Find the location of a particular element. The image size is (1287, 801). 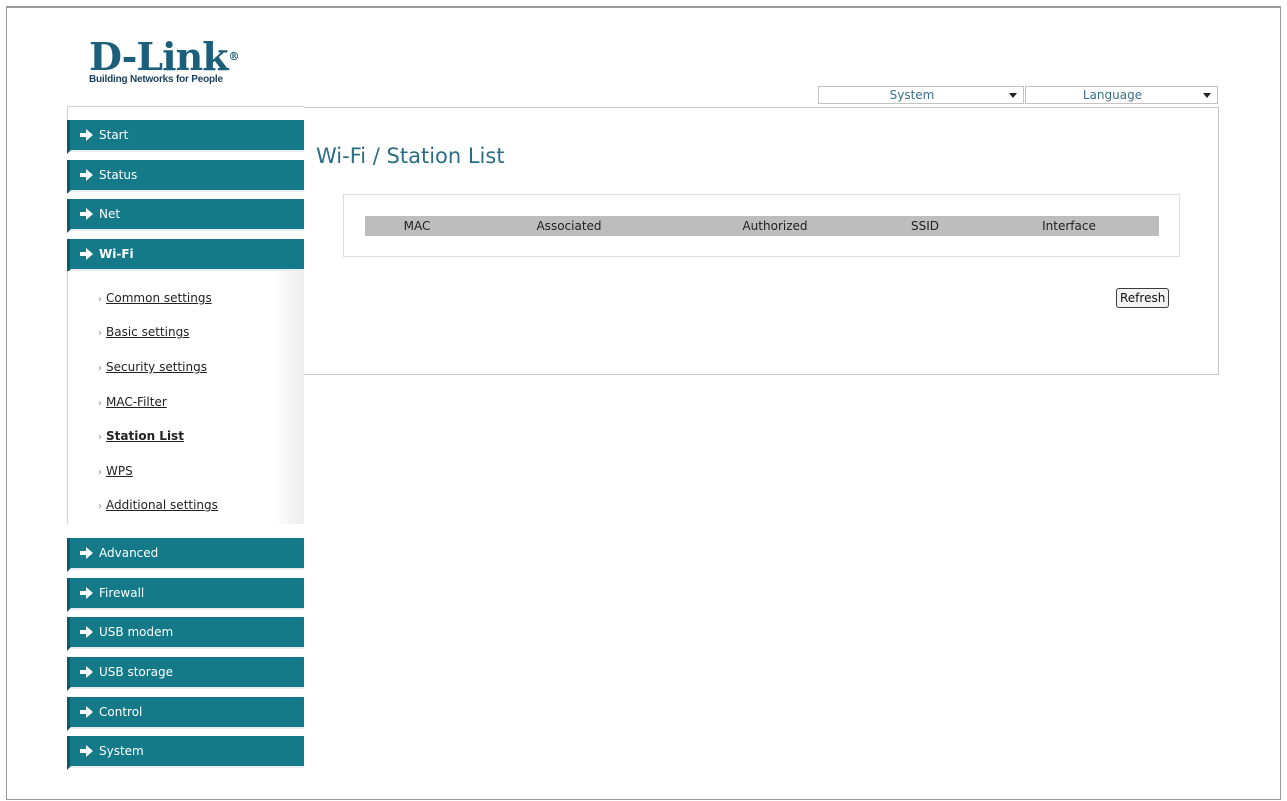

sidebar-item-control: Control is located at coordinates (185, 714).